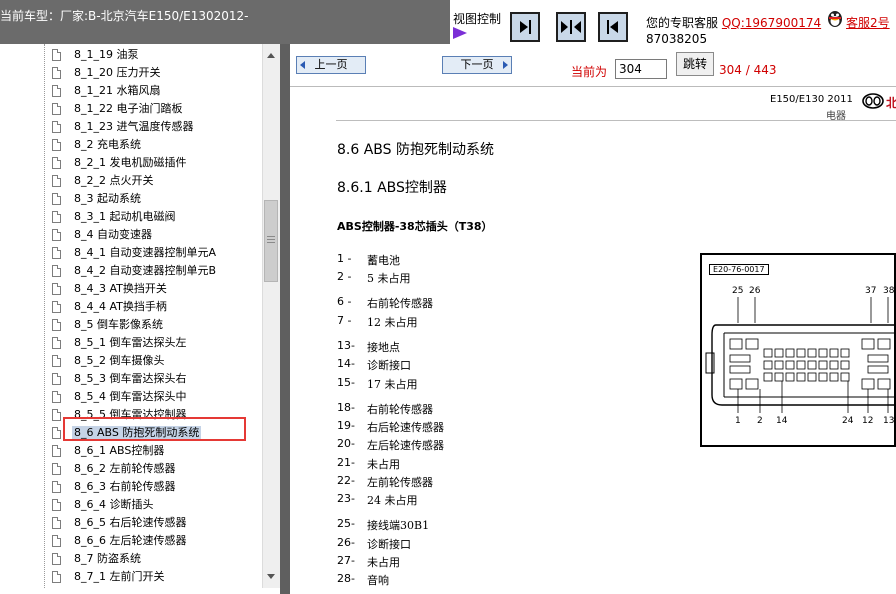 The width and height of the screenshot is (896, 594). What do you see at coordinates (760, 421) in the screenshot?
I see `pin-label-bottom: 2` at bounding box center [760, 421].